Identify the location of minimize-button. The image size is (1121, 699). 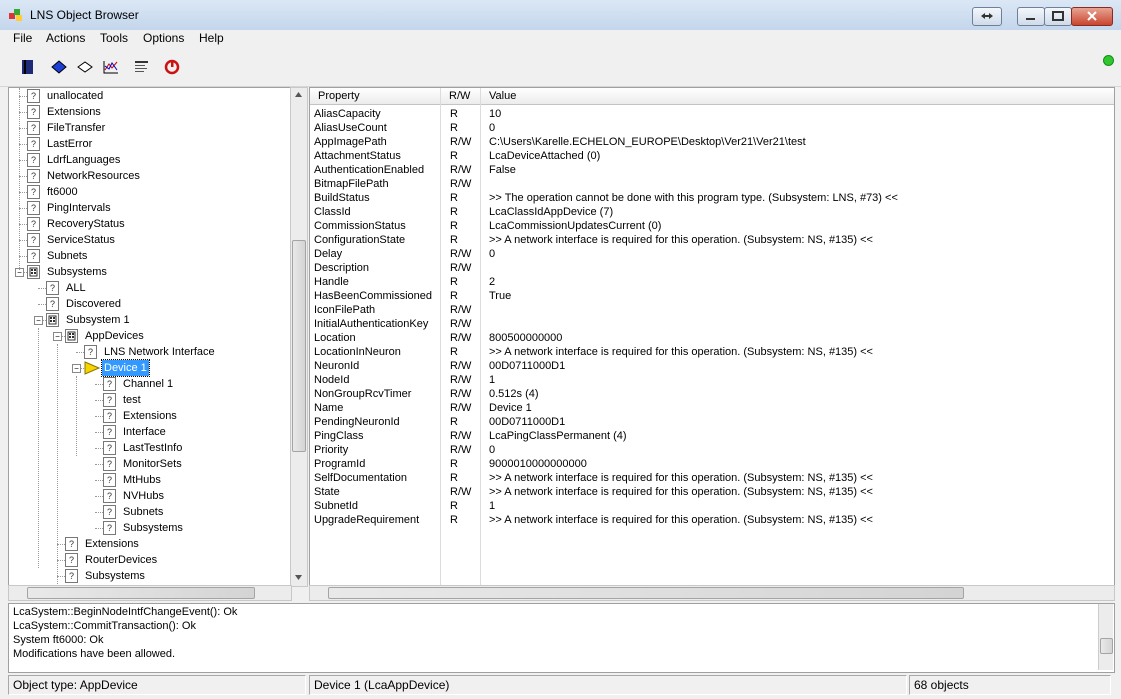
(1031, 16).